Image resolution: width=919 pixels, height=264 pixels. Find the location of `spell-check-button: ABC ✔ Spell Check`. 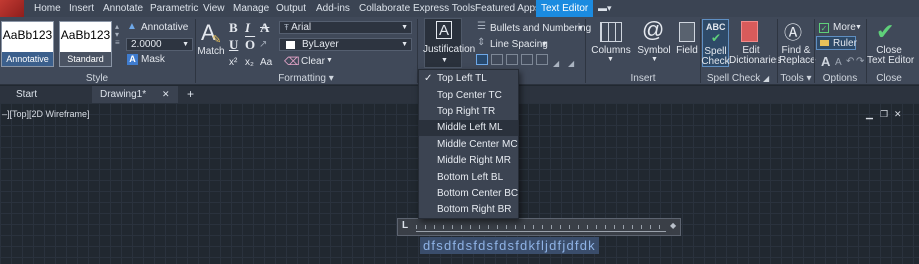

spell-check-button: ABC ✔ Spell Check is located at coordinates (715, 43).